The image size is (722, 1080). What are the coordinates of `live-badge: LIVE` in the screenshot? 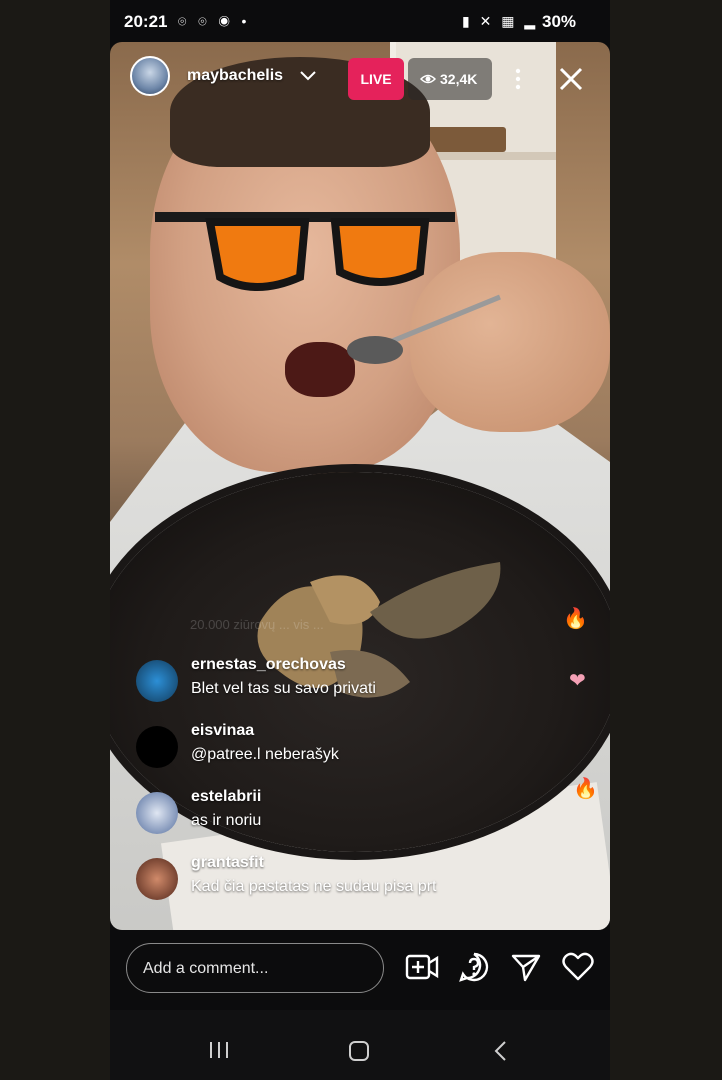 It's located at (376, 79).